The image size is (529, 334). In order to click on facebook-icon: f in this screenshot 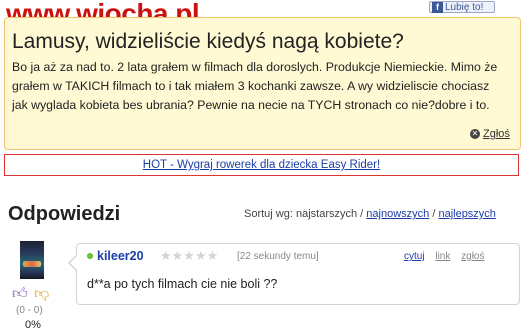, I will do `click(437, 7)`.